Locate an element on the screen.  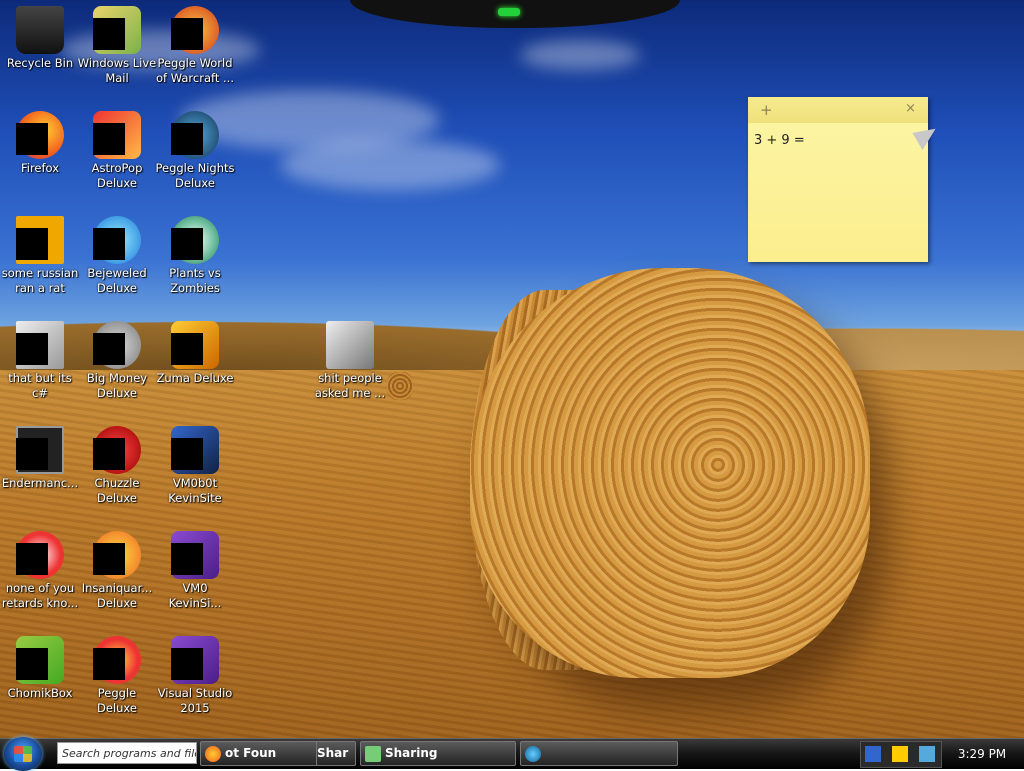
desktop-icon-chomikbox: ChomikBox is located at coordinates (40, 668).